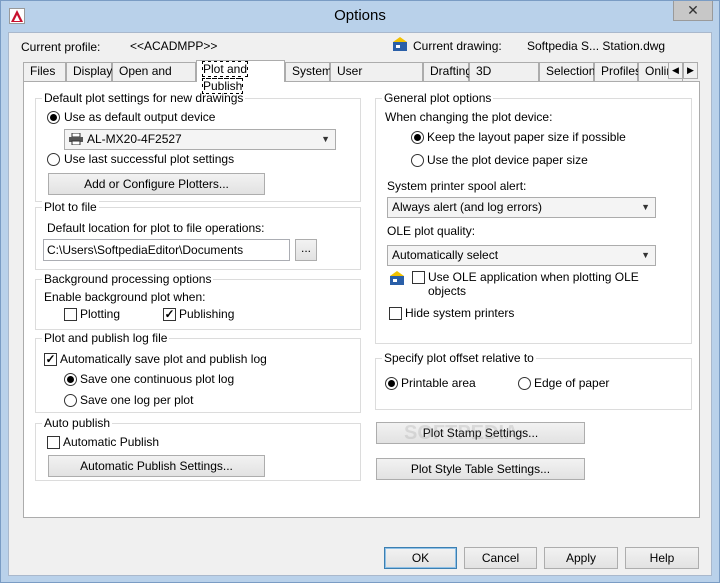 The image size is (720, 583). I want to click on tab-user-preferences: User Preferences, so click(376, 78).